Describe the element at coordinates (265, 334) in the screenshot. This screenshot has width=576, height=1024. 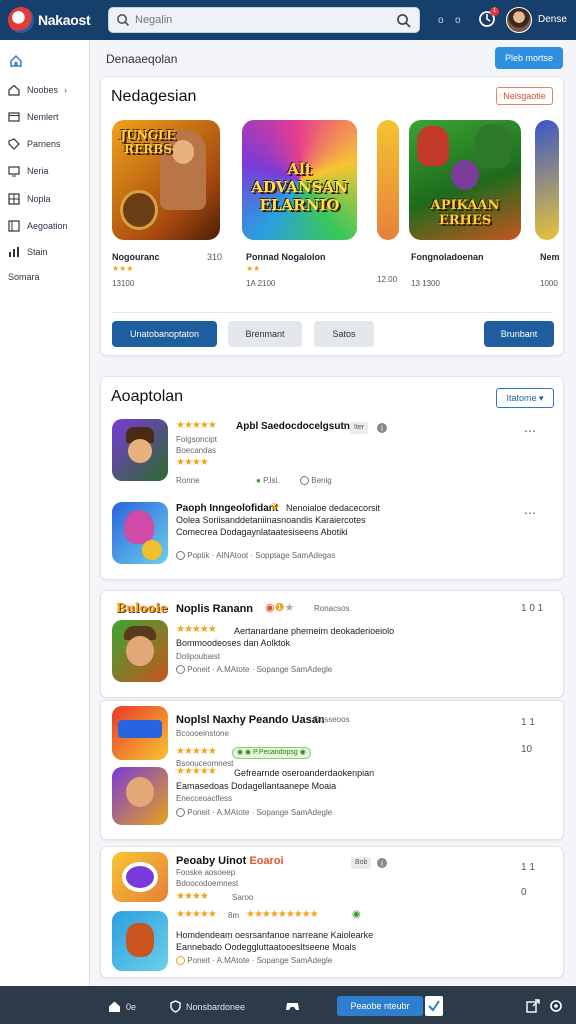
I see `featured-secondary-button: Brenmant` at that location.